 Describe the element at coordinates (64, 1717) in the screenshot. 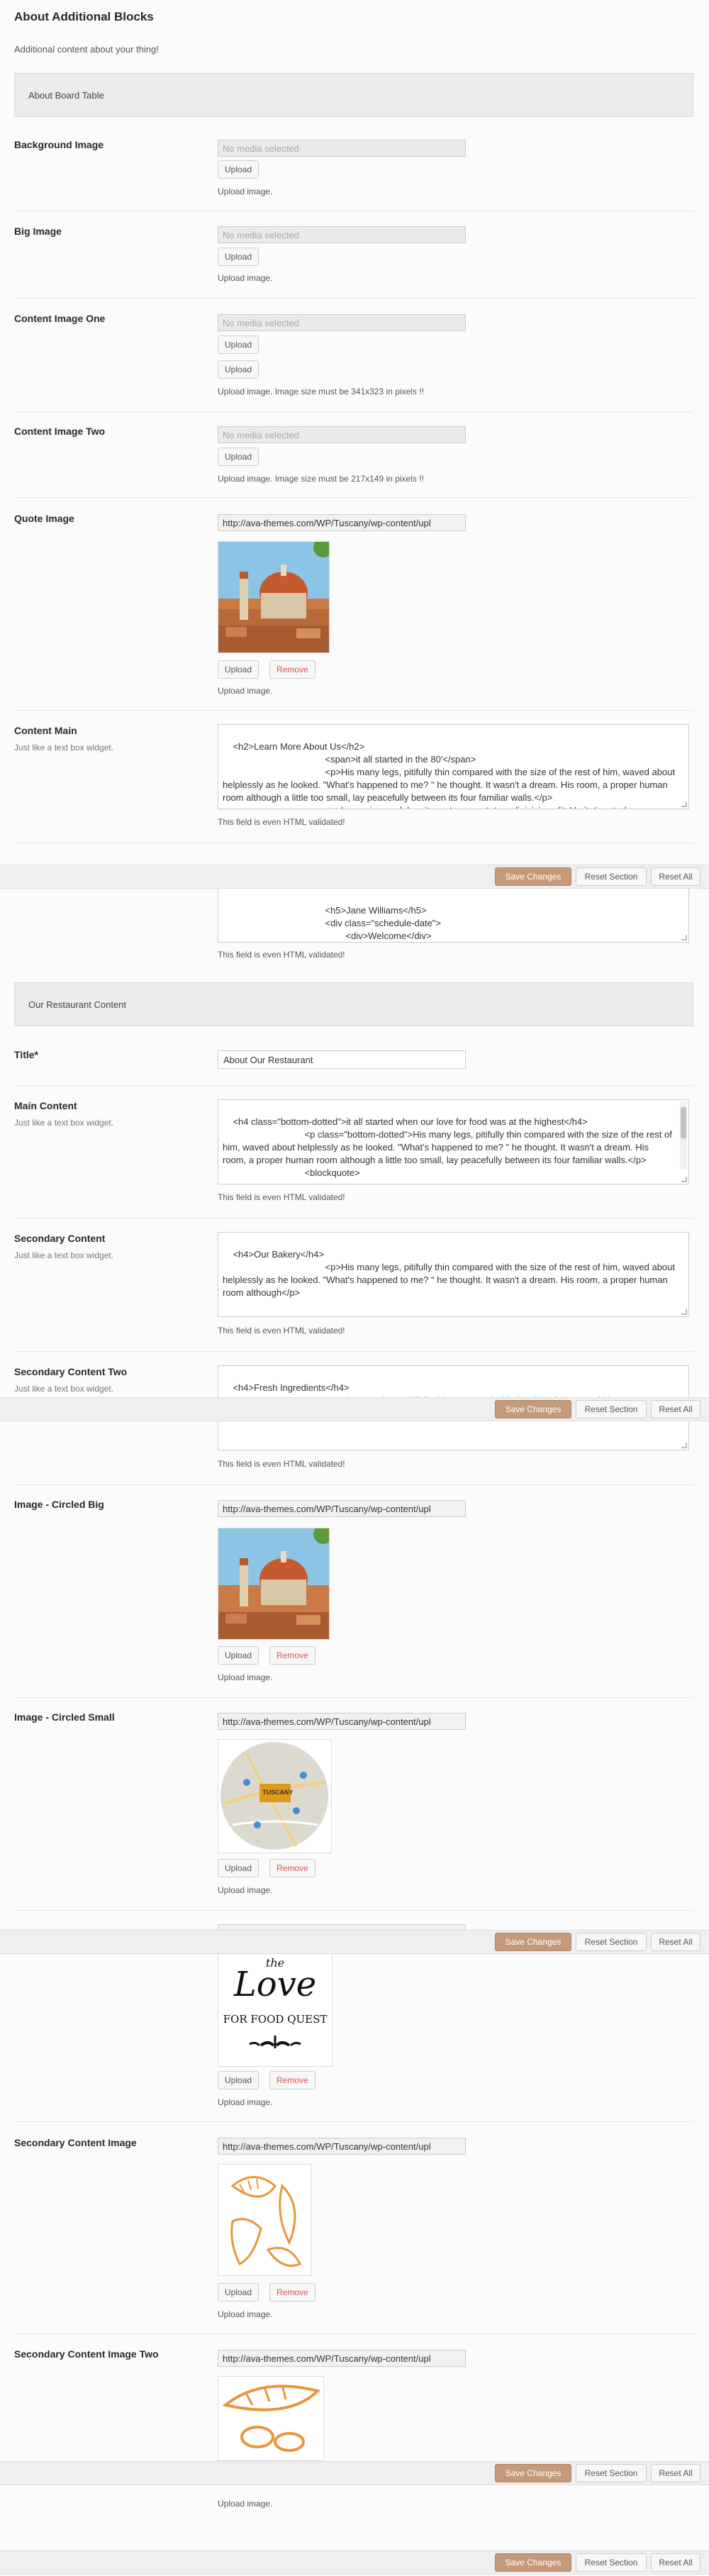

I see `field-label-image-circled-small: Image - Circled Small` at that location.